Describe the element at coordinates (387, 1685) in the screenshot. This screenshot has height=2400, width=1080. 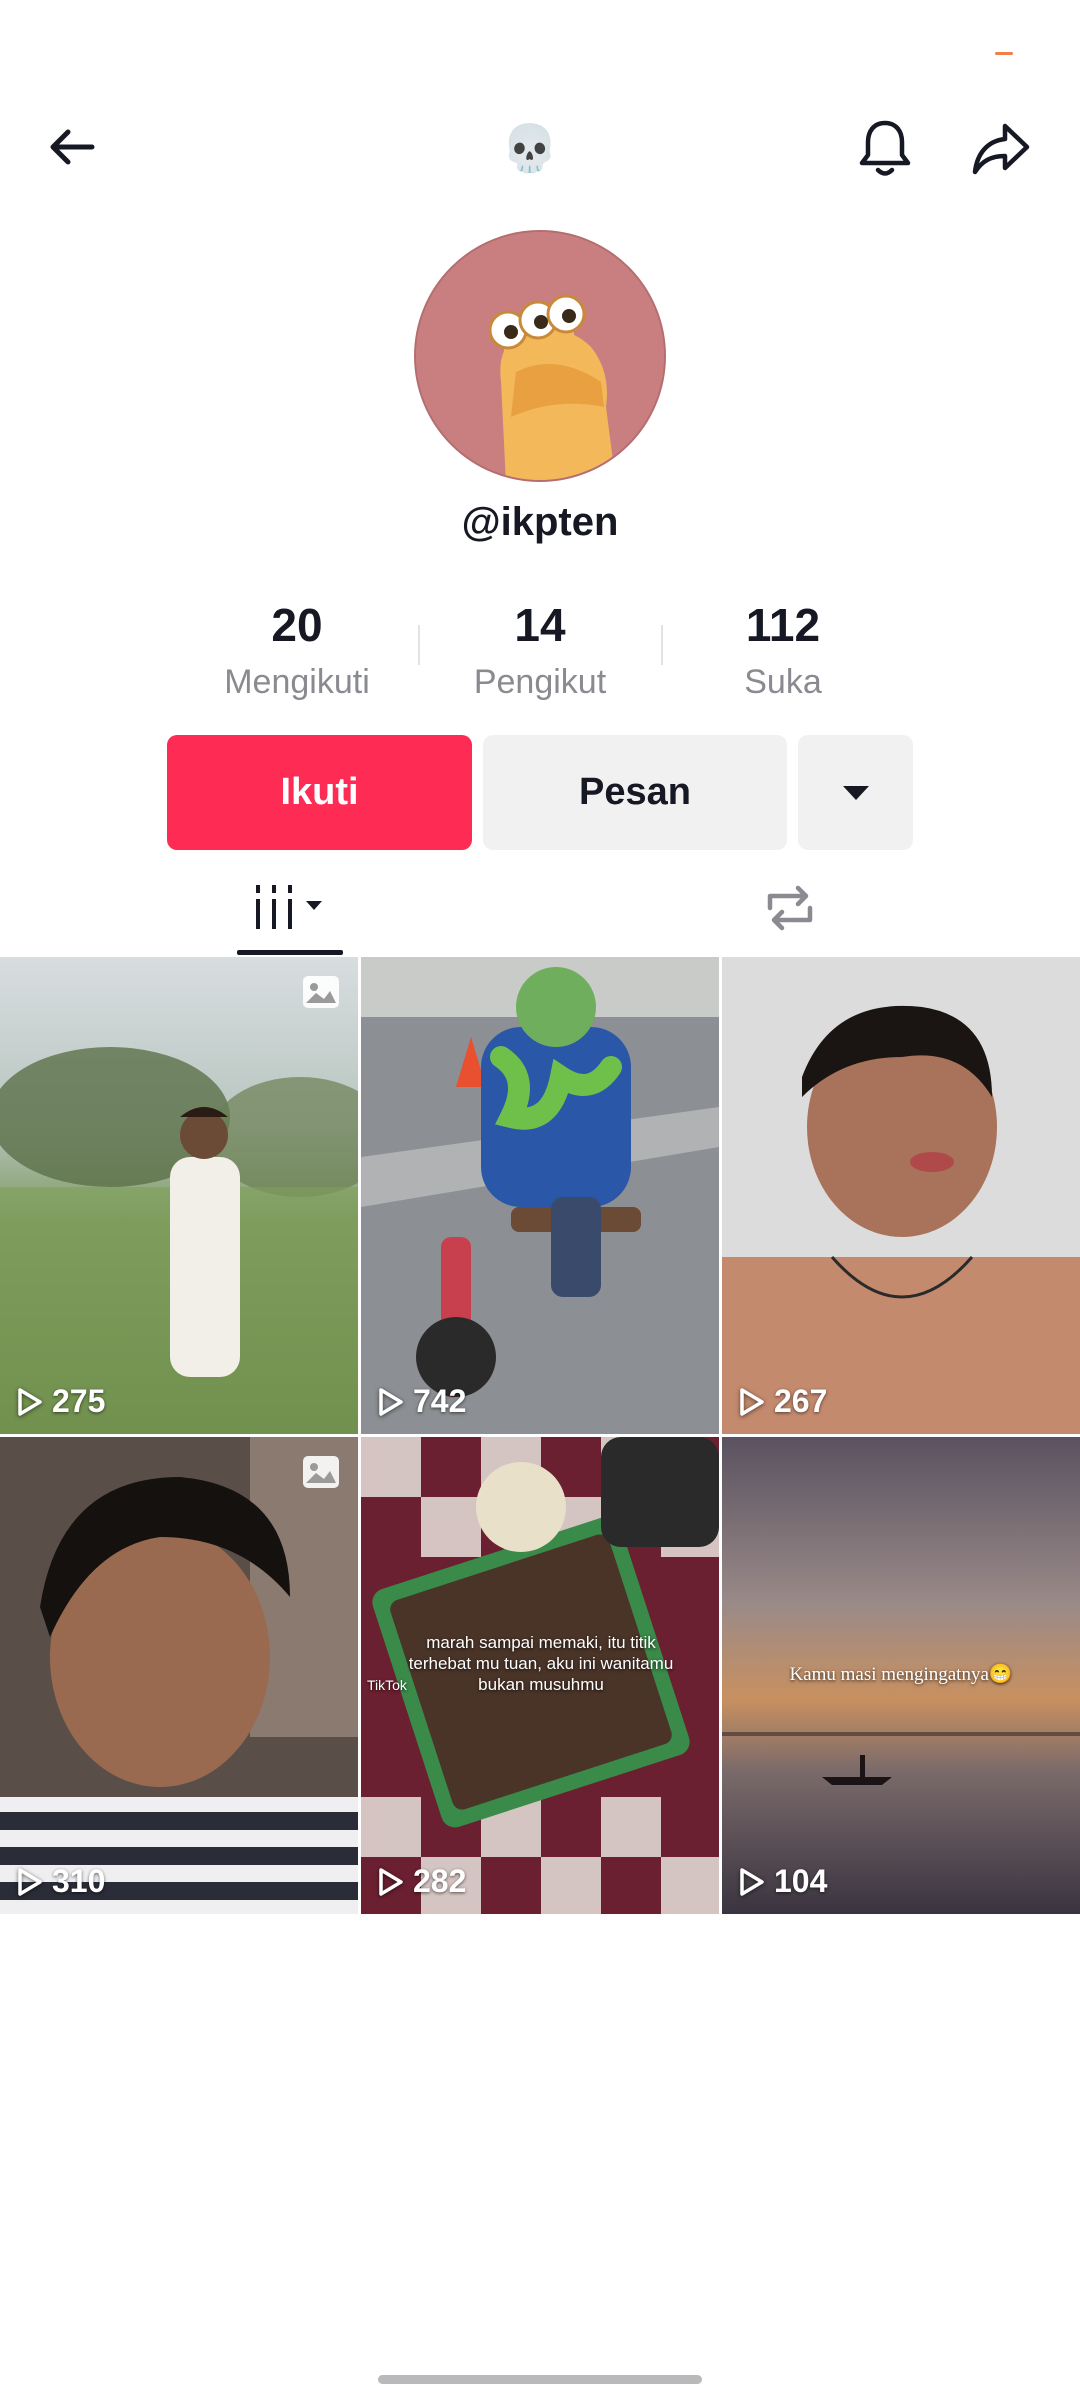
I see `tiktok-watermark: TikTok` at that location.